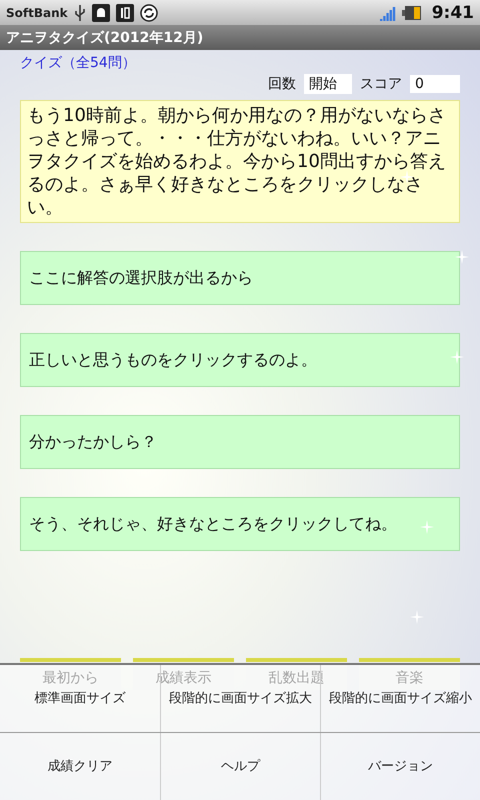  What do you see at coordinates (282, 84) in the screenshot?
I see `counter-label: 回数` at bounding box center [282, 84].